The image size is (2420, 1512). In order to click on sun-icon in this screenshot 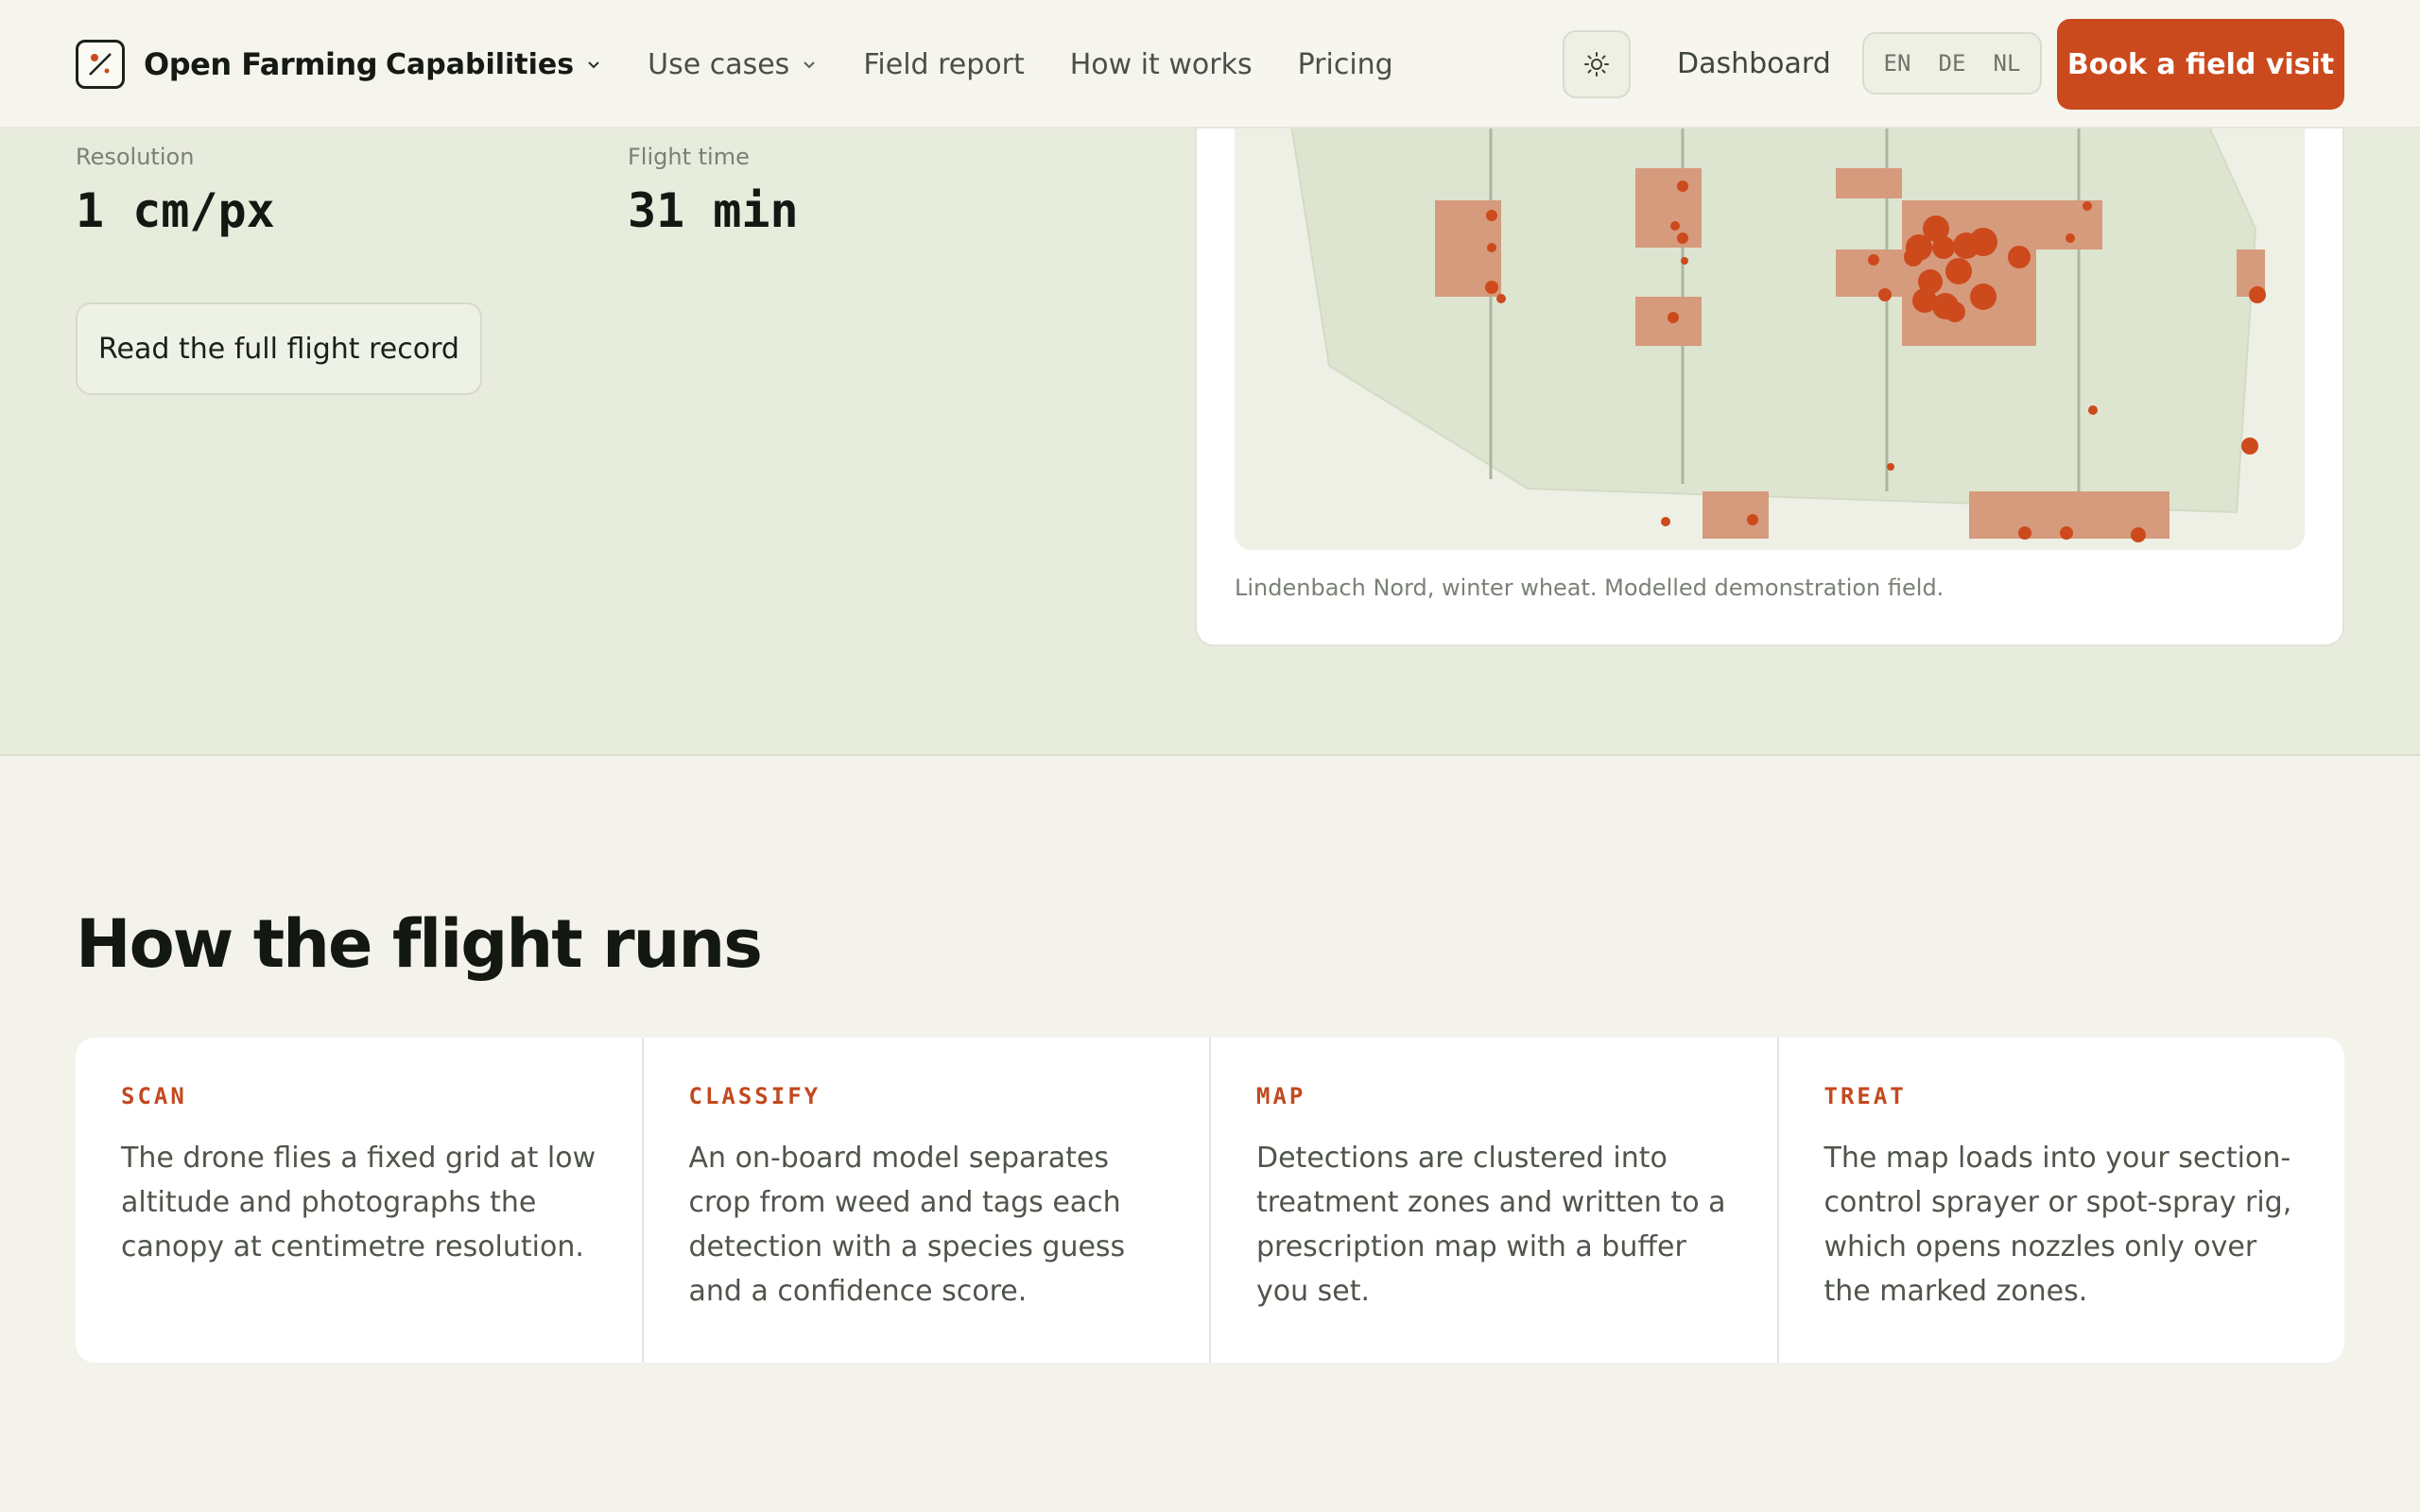, I will do `click(1596, 64)`.